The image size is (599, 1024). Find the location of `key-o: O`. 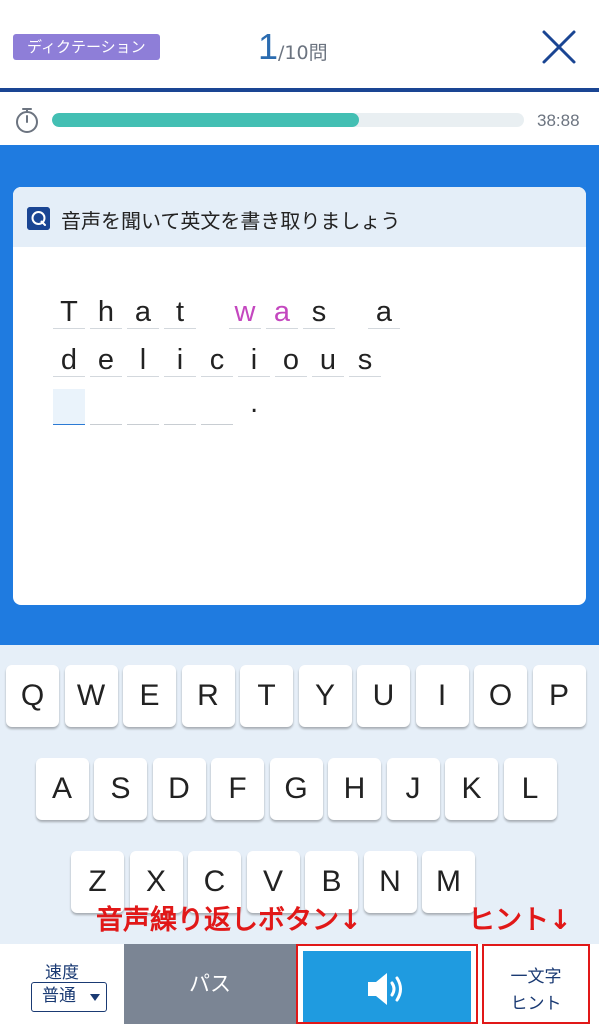

key-o: O is located at coordinates (500, 696).